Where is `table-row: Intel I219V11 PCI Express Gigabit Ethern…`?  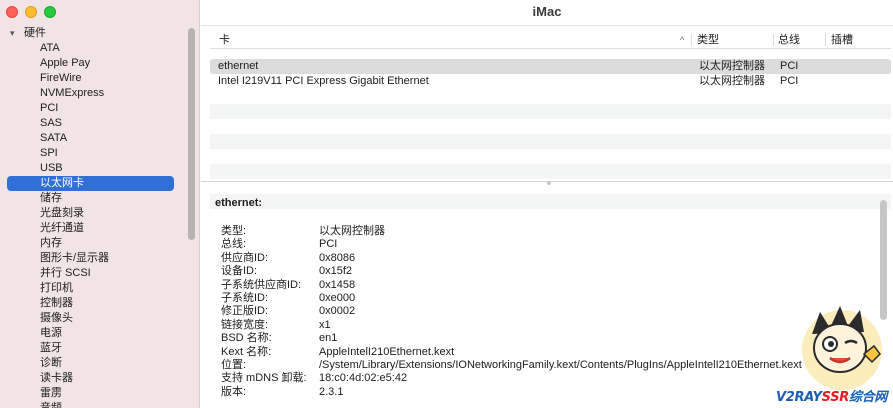 table-row: Intel I219V11 PCI Express Gigabit Ethern… is located at coordinates (550, 81).